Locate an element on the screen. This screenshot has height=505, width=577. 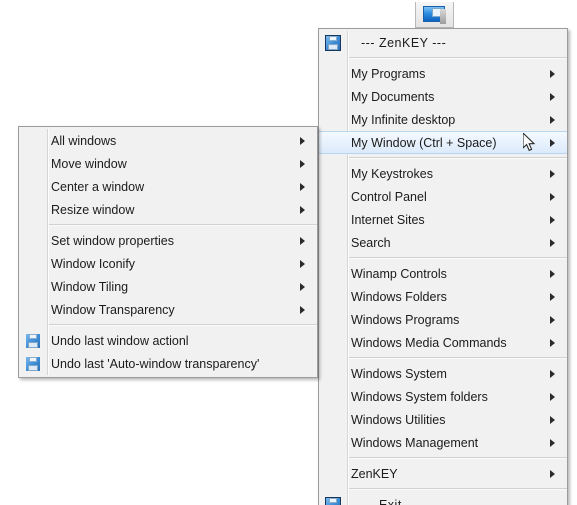
menu-item-my-documents: My Documents is located at coordinates (443, 96).